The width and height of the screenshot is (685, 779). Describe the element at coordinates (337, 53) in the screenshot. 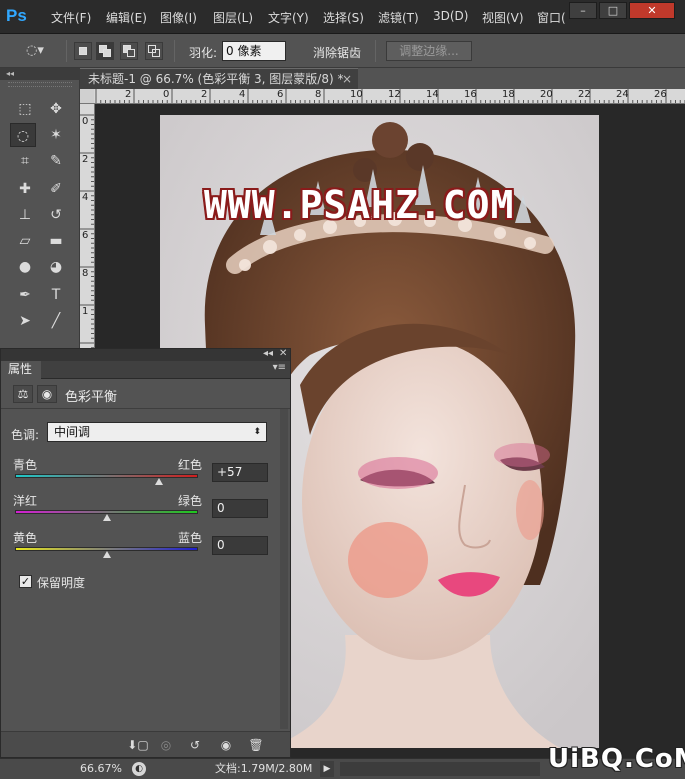

I see `antialias-label: 消除锯齿` at that location.